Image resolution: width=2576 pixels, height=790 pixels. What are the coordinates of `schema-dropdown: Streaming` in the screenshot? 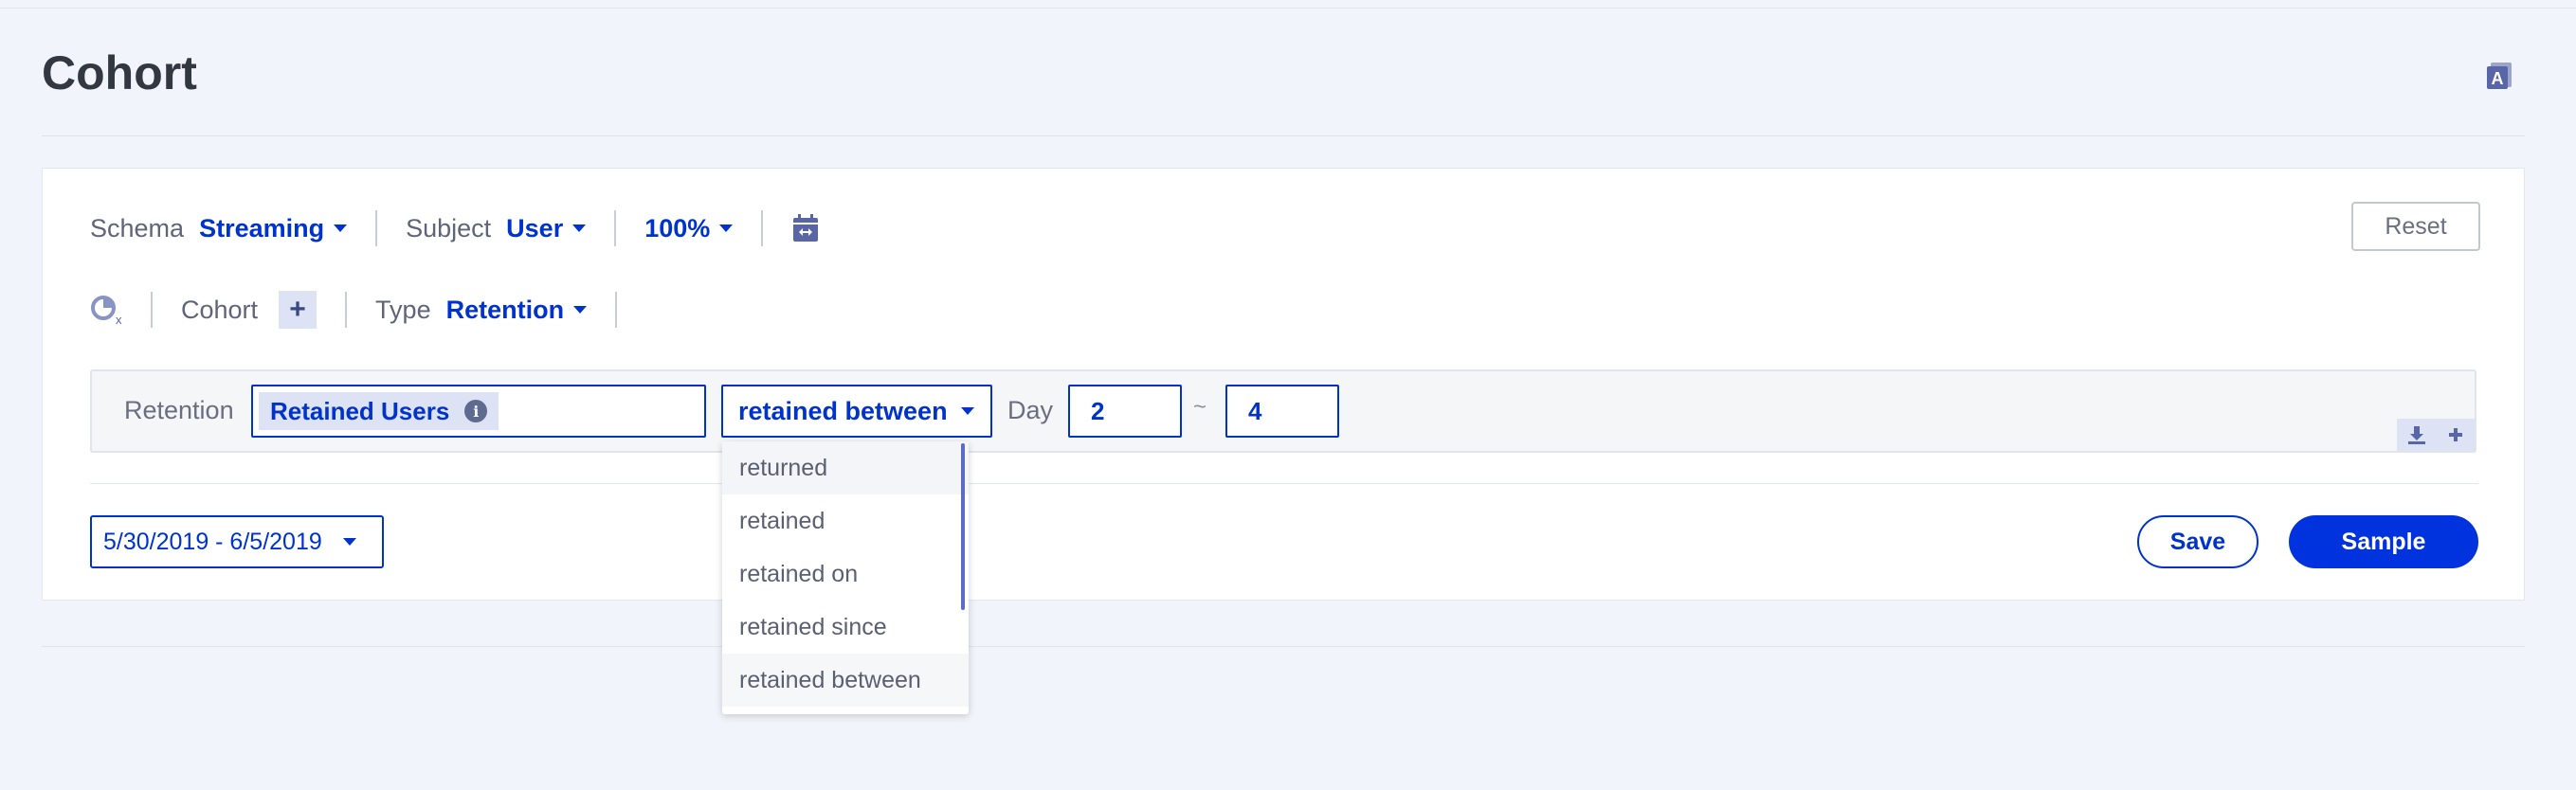 It's located at (273, 228).